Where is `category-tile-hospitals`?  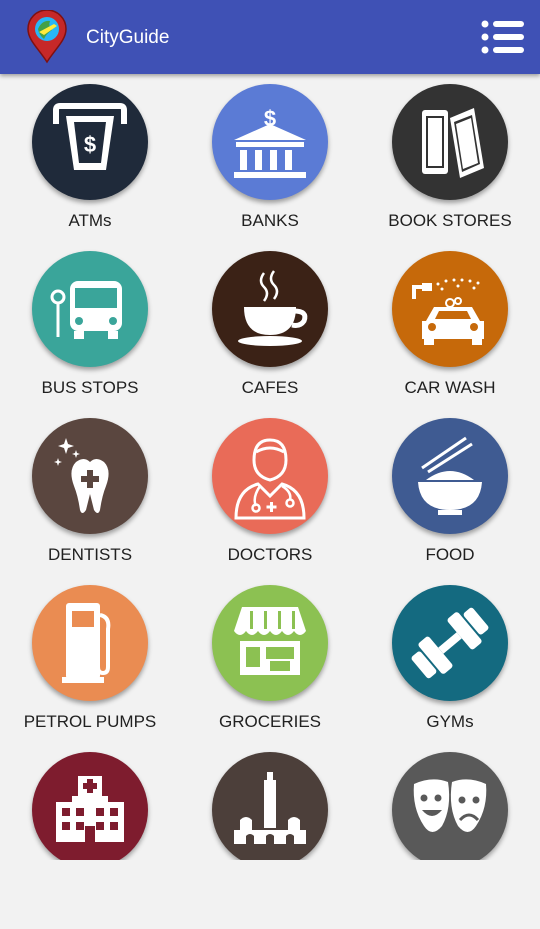
category-tile-hospitals is located at coordinates (90, 801).